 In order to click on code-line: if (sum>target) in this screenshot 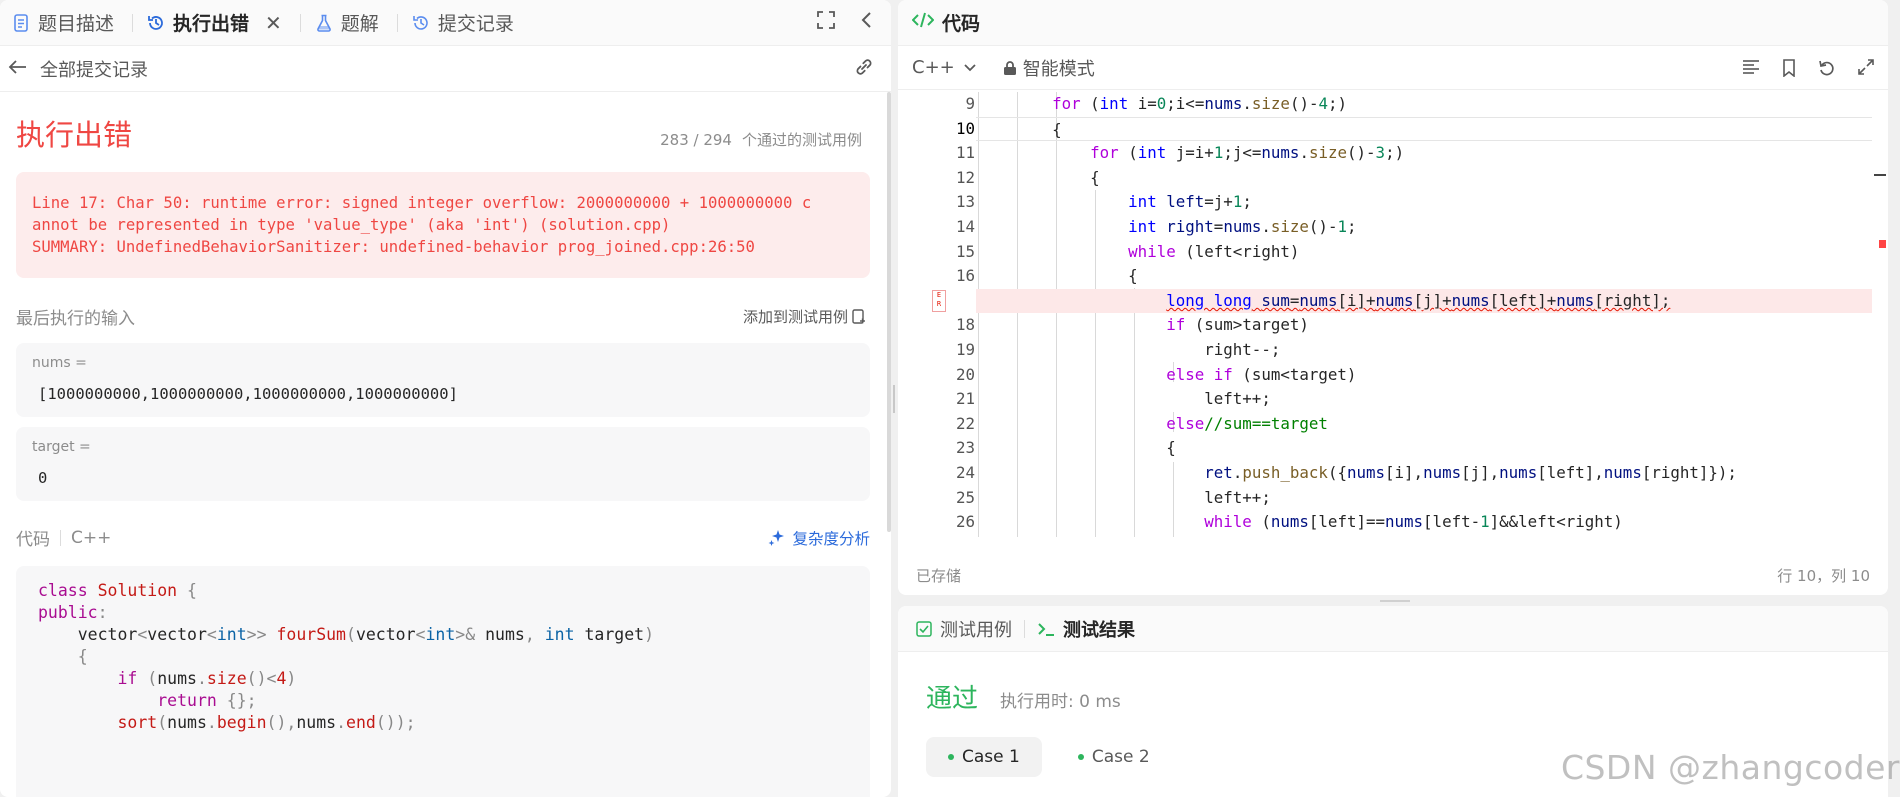, I will do `click(1237, 325)`.